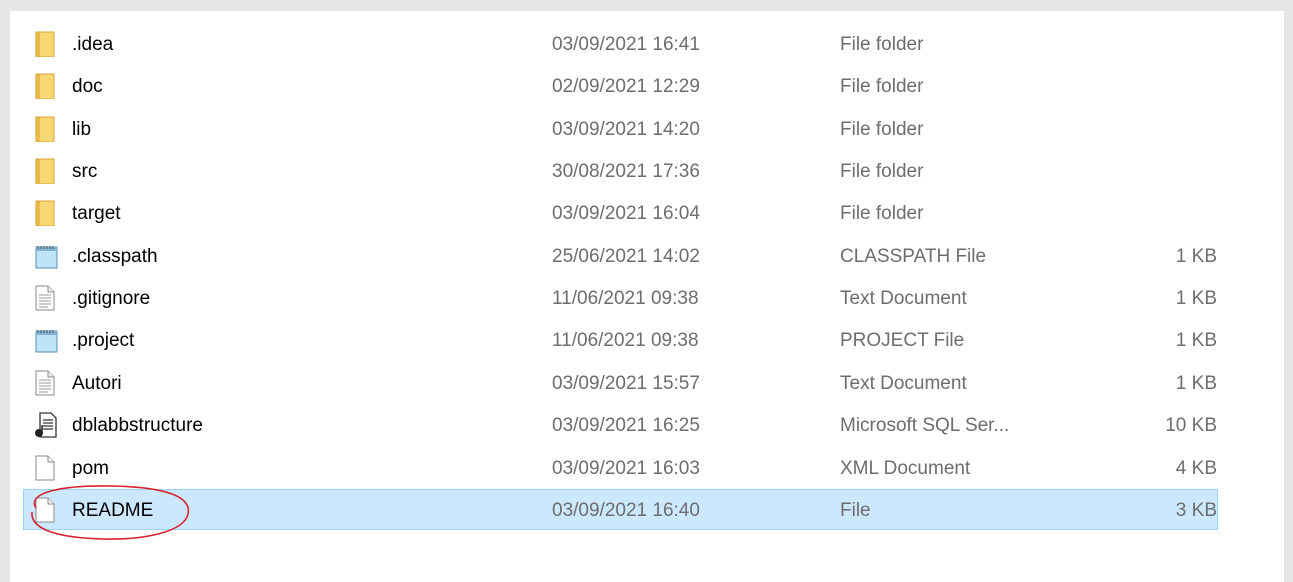 The height and width of the screenshot is (582, 1293). I want to click on file-name: lib, so click(82, 129).